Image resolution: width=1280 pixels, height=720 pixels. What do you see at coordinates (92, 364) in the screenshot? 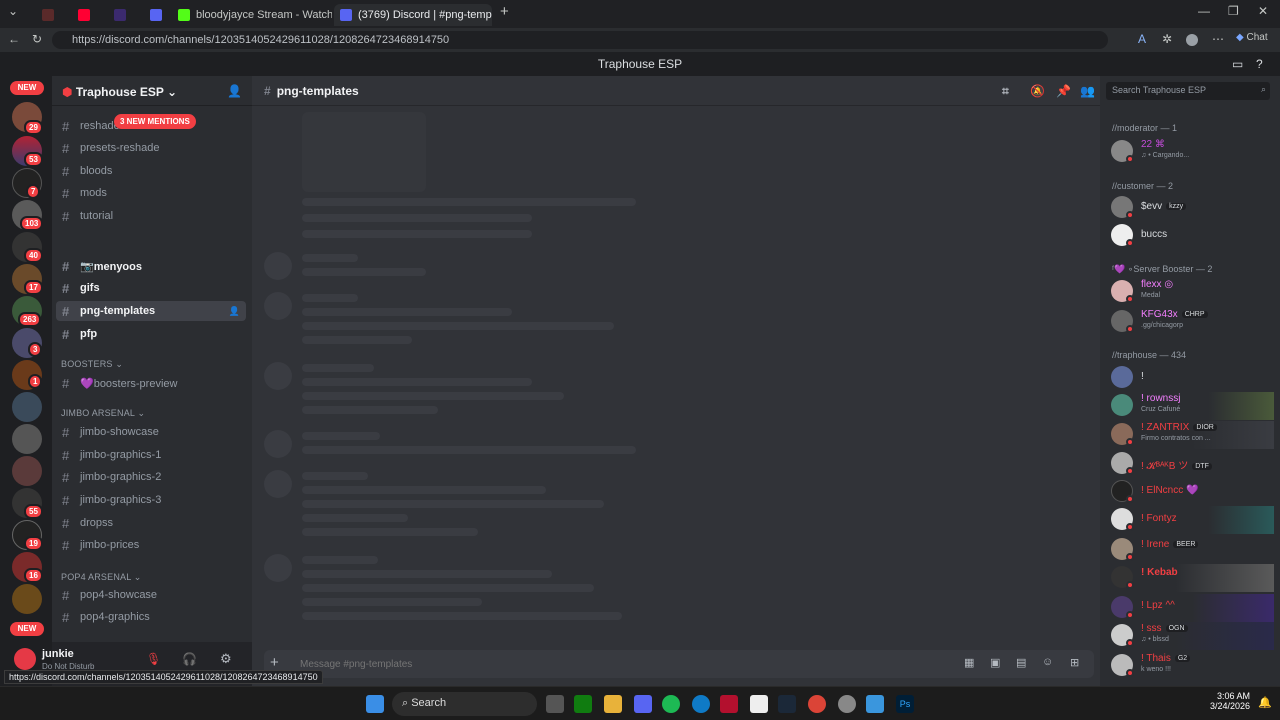
I see `category-boosters: BOOSTERS ⌄` at bounding box center [92, 364].